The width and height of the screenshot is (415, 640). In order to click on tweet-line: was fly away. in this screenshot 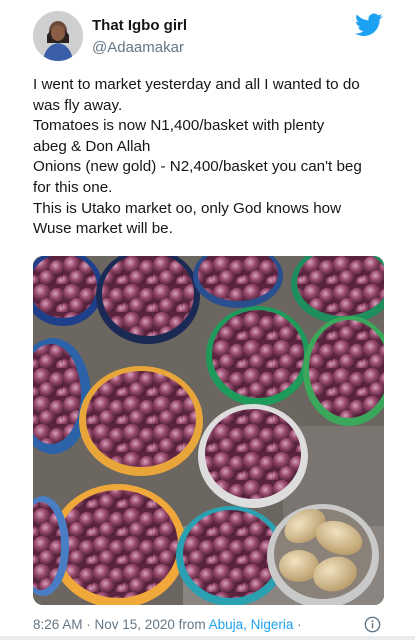, I will do `click(78, 105)`.